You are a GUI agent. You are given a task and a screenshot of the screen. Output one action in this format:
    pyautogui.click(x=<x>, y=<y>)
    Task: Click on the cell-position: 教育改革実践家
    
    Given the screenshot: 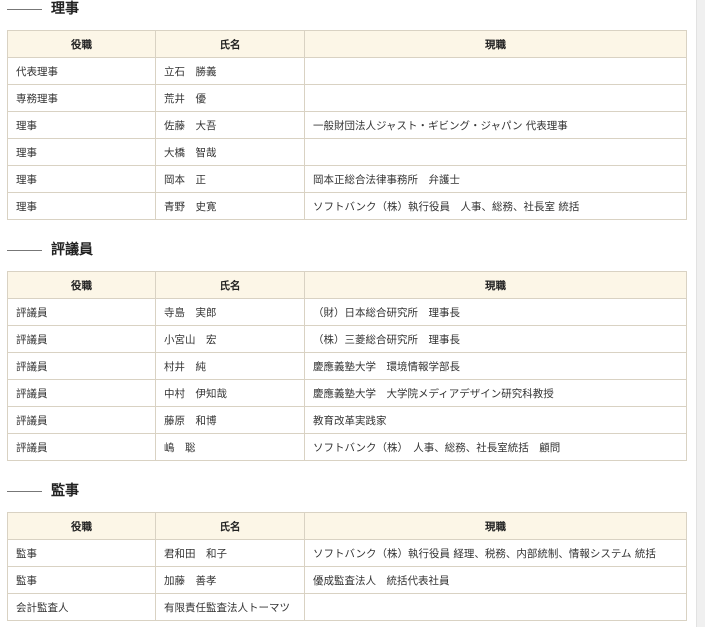 What is the action you would take?
    pyautogui.click(x=495, y=420)
    